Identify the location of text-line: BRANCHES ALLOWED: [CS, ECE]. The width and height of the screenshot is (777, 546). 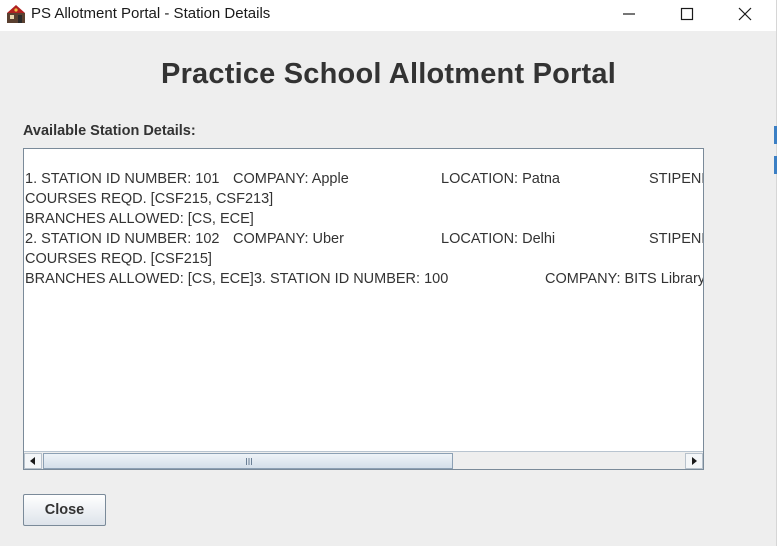
(139, 219).